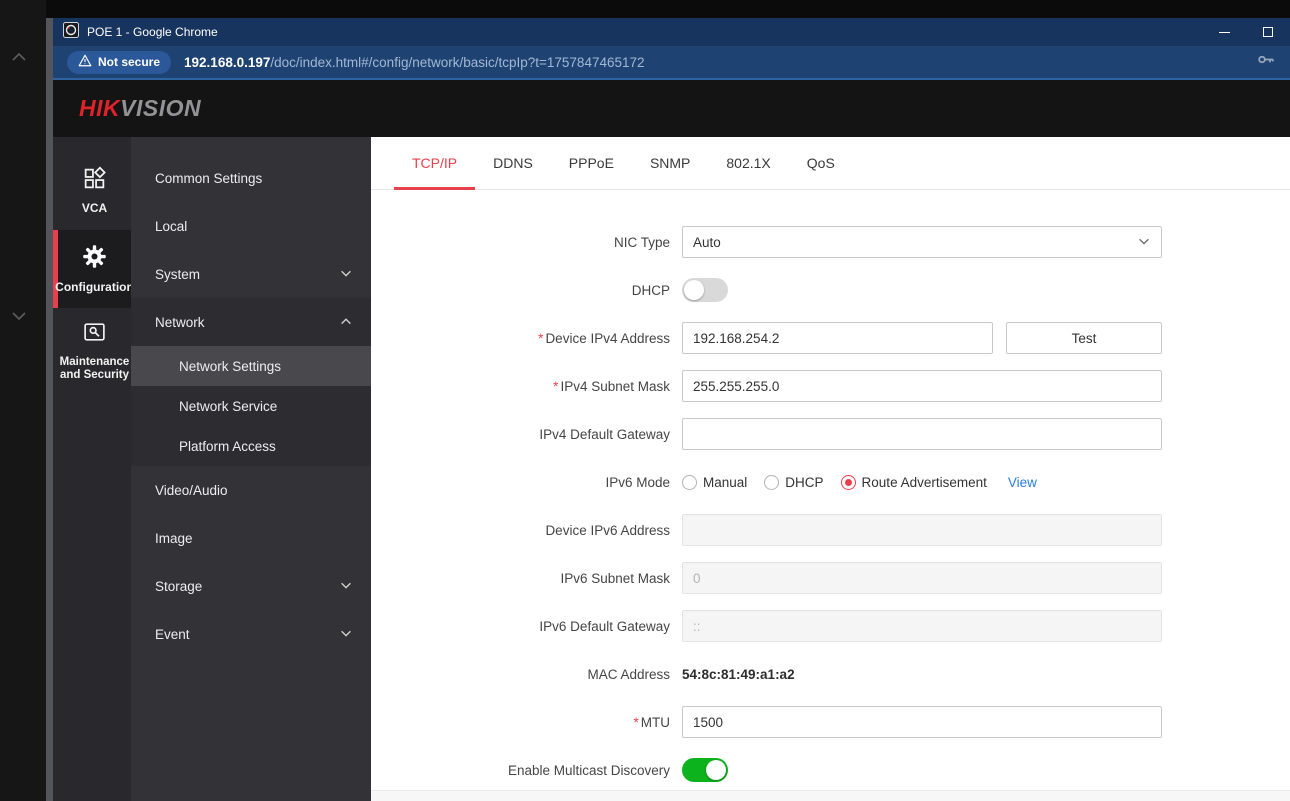 This screenshot has height=801, width=1290. I want to click on tab-qos: QoS, so click(821, 163).